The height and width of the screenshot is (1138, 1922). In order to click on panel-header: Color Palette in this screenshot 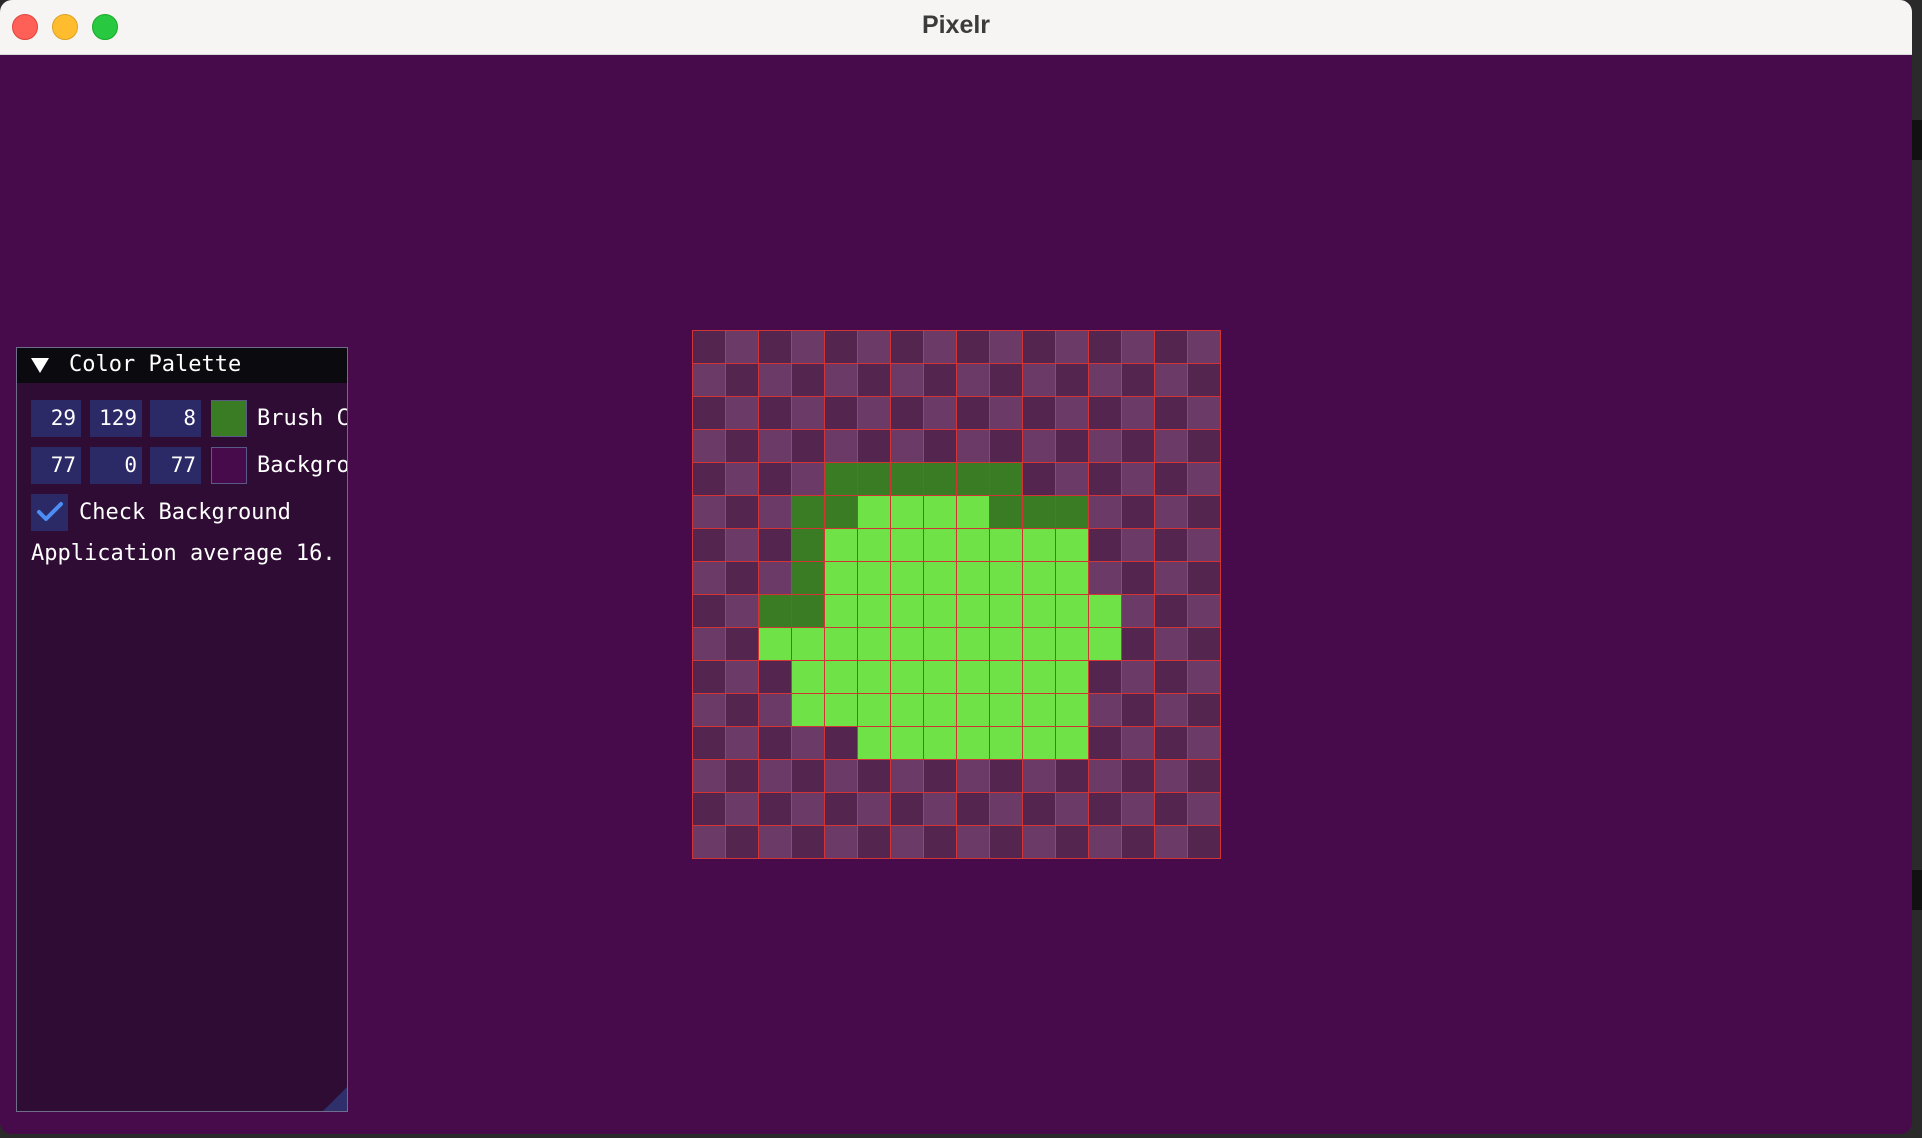, I will do `click(182, 365)`.